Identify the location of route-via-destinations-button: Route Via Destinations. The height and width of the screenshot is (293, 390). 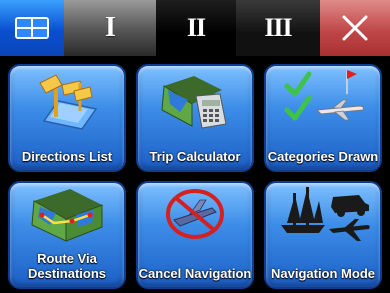
(67, 235).